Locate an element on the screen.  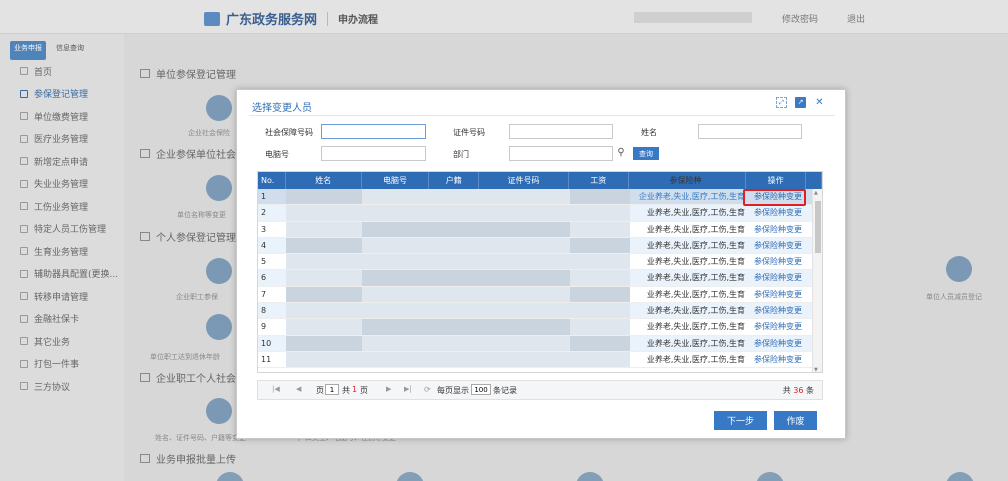
personal-change-icon is located at coordinates (219, 411).